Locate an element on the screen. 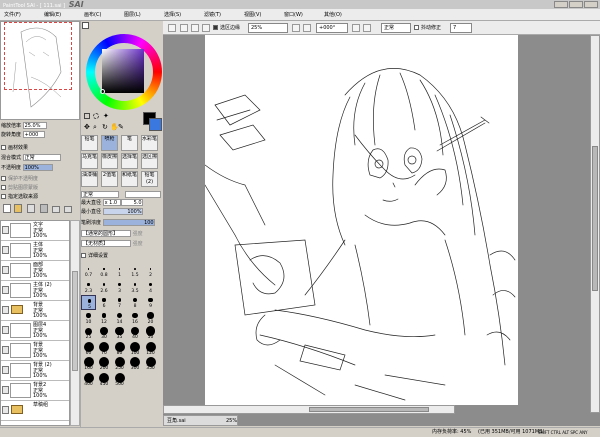 This screenshot has height=437, width=600. brush-size-option: 5 is located at coordinates (88, 302).